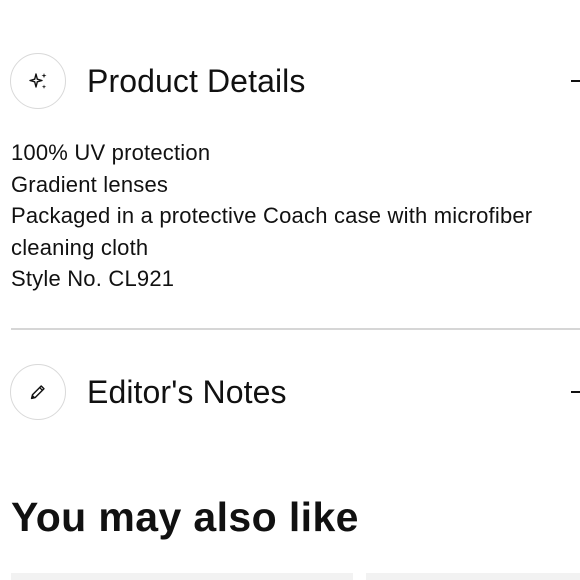 The image size is (580, 580). I want to click on product-details-header: Product Details, so click(290, 81).